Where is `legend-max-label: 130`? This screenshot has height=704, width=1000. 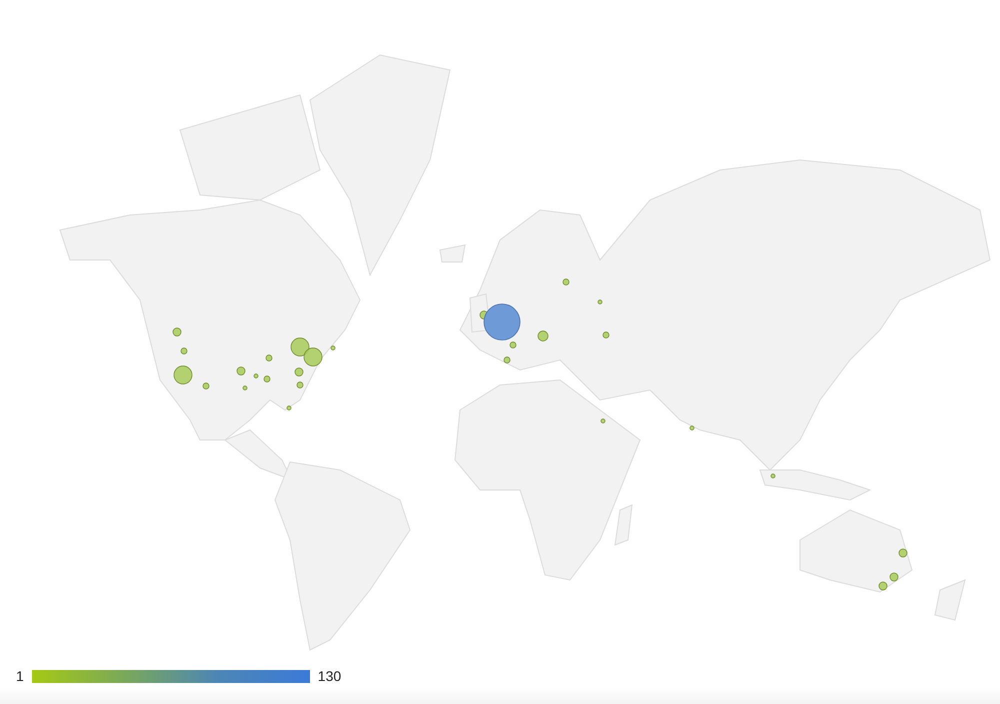
legend-max-label: 130 is located at coordinates (330, 676).